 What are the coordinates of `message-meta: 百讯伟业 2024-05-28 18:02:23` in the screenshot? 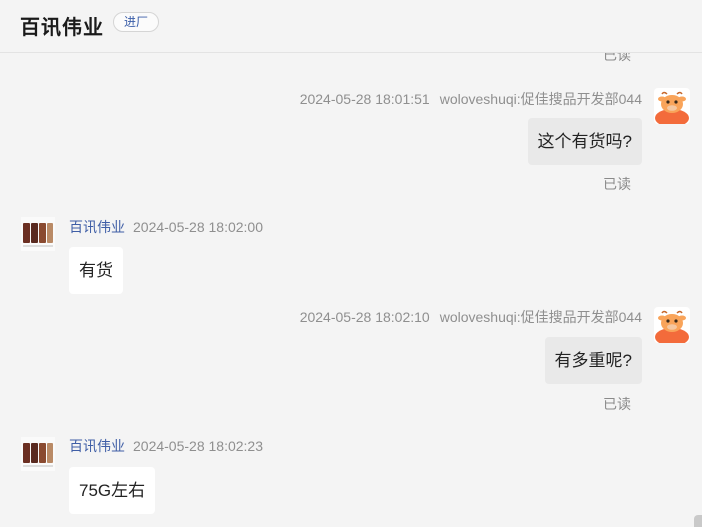 It's located at (166, 446).